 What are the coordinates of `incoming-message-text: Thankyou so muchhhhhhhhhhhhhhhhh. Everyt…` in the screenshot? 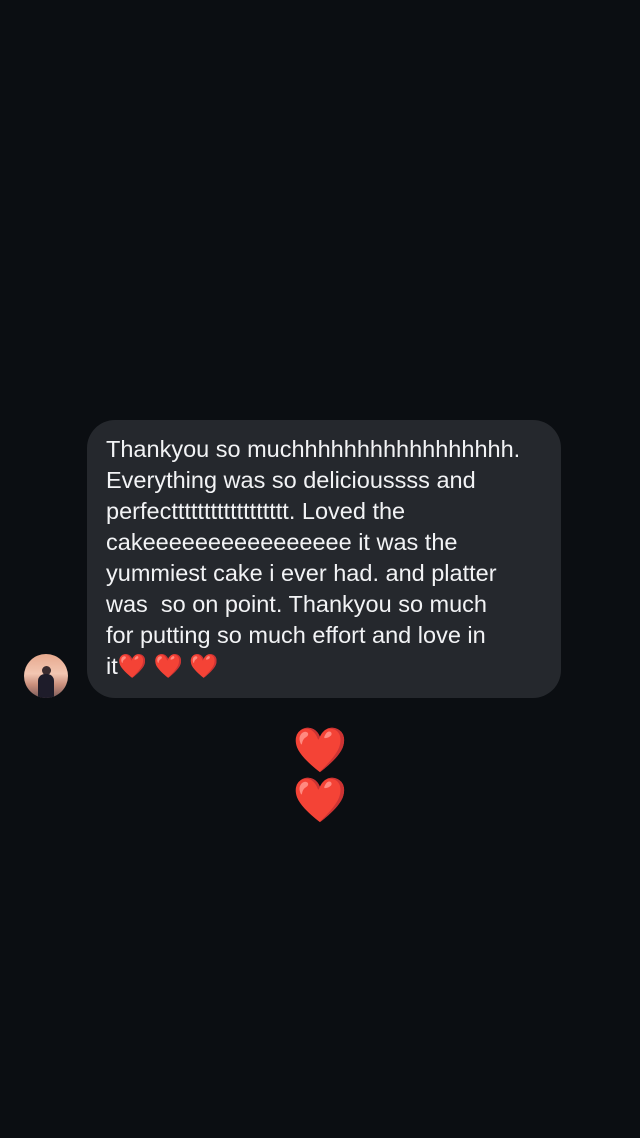 It's located at (313, 557).